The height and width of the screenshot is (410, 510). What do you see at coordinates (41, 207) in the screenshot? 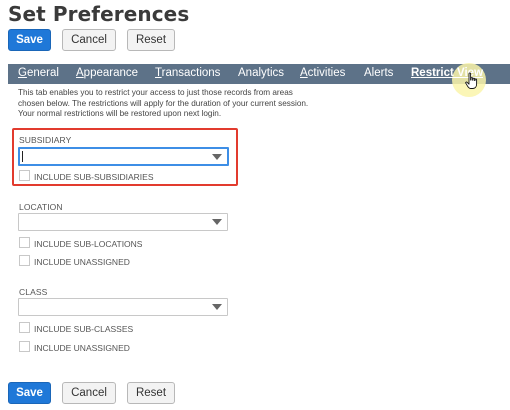
I see `location-label: LOCATION` at bounding box center [41, 207].